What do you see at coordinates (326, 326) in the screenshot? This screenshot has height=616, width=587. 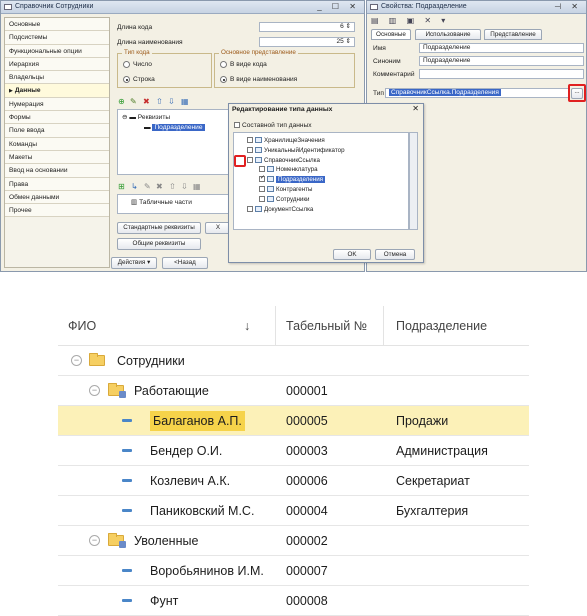 I see `column-tab-number: Табельный №` at bounding box center [326, 326].